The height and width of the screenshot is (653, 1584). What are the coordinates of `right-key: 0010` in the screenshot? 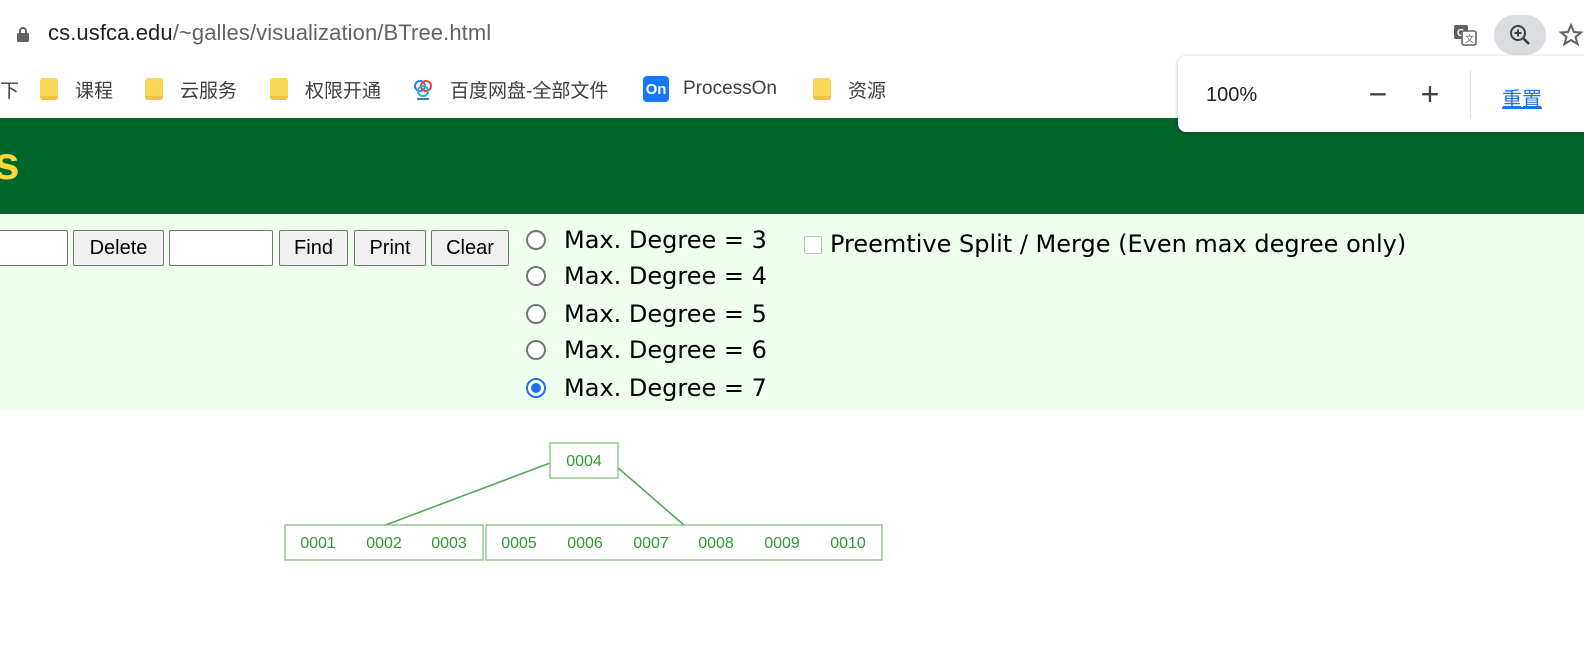 It's located at (848, 543).